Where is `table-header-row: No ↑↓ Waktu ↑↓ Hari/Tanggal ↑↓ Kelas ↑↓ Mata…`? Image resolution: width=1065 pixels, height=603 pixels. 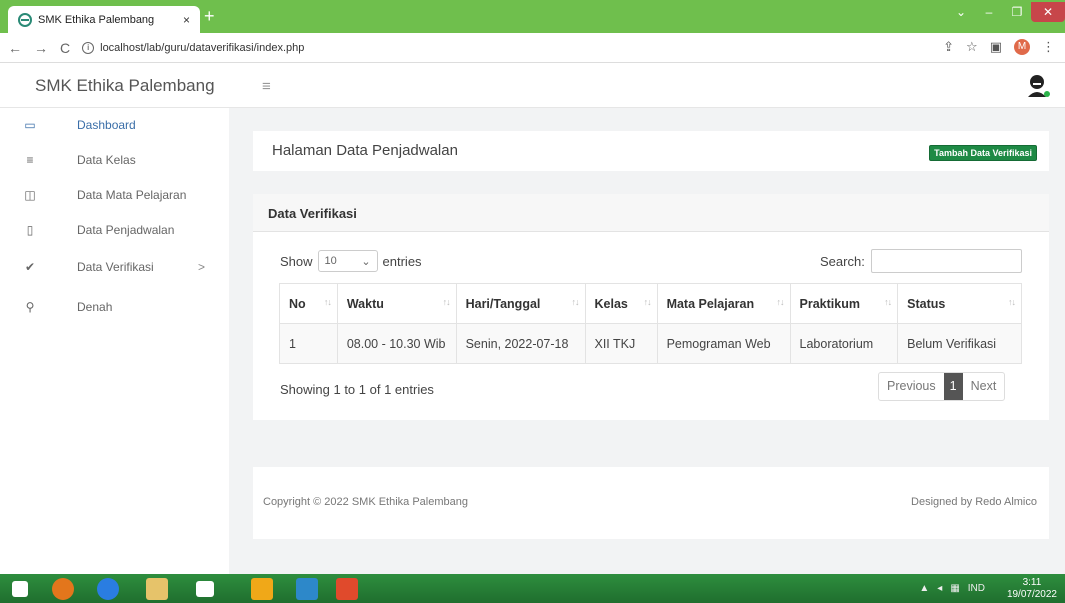 table-header-row: No ↑↓ Waktu ↑↓ Hari/Tanggal ↑↓ Kelas ↑↓ Mata… is located at coordinates (650, 303).